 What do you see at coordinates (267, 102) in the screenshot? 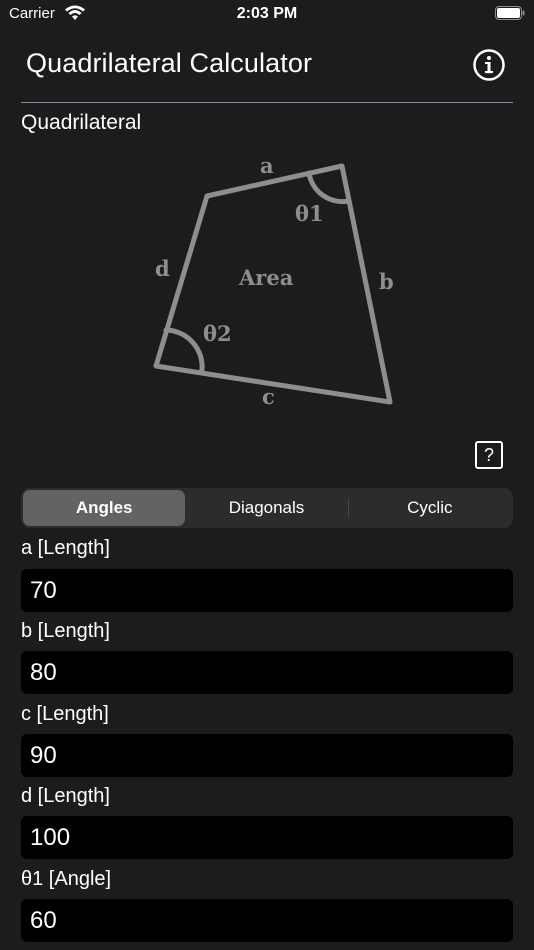
I see `header-divider` at bounding box center [267, 102].